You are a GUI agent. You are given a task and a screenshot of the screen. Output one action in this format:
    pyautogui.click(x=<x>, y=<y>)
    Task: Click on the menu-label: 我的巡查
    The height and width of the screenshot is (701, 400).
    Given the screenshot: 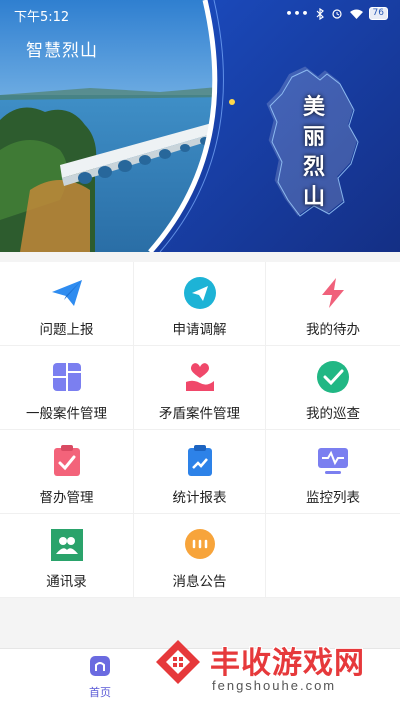 What is the action you would take?
    pyautogui.click(x=333, y=414)
    